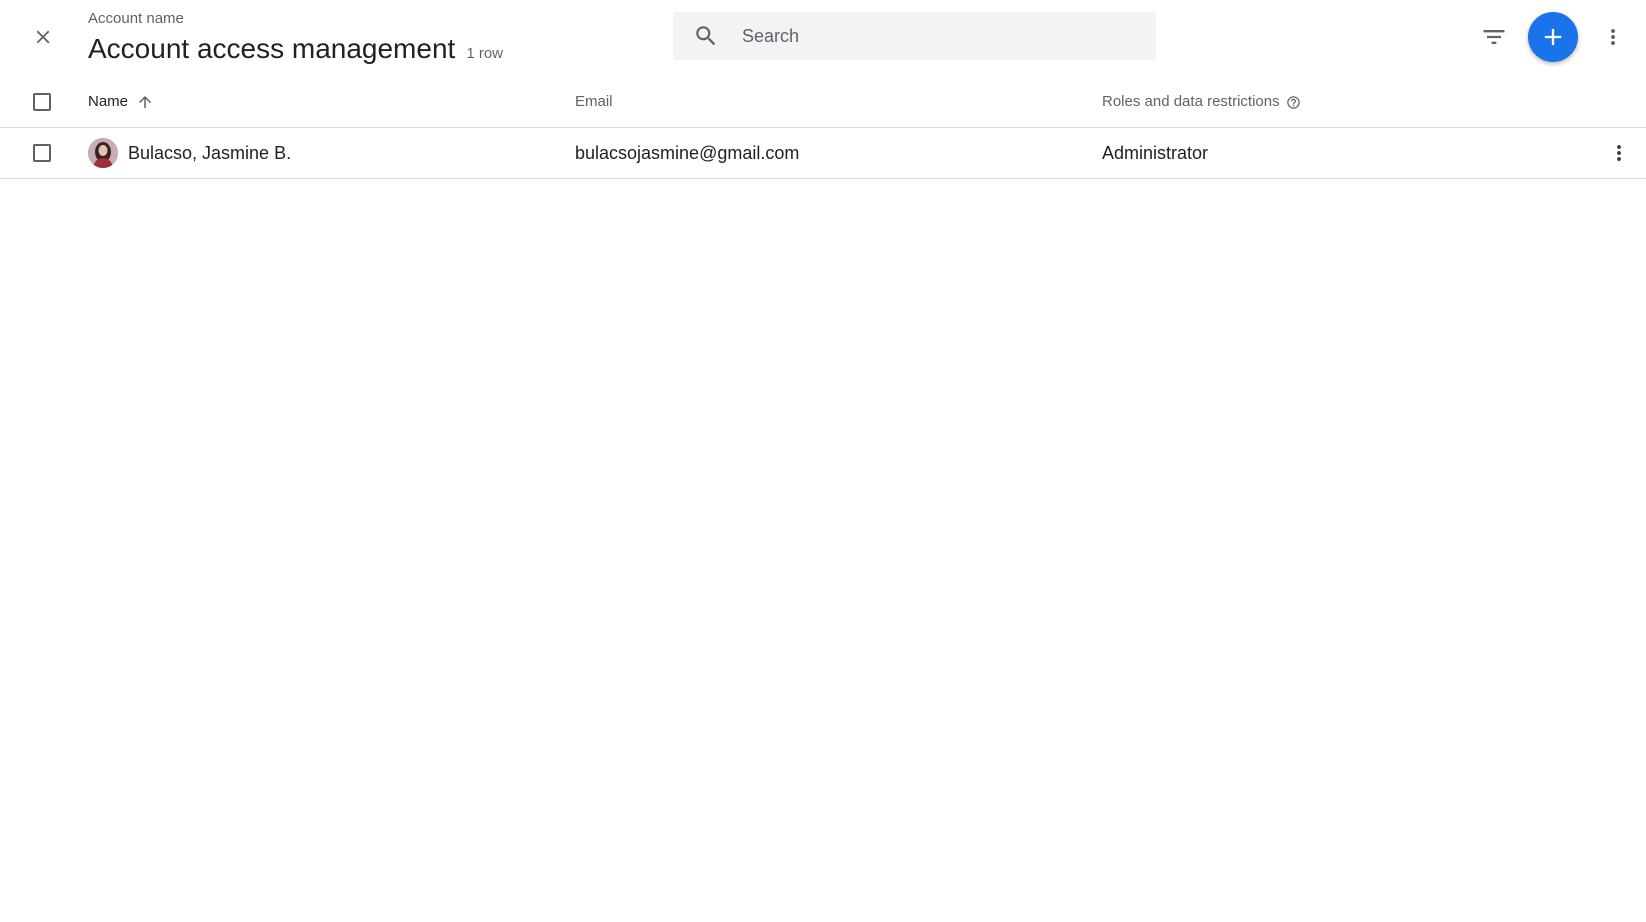  Describe the element at coordinates (136, 18) in the screenshot. I see `account-name-label: Account name` at that location.